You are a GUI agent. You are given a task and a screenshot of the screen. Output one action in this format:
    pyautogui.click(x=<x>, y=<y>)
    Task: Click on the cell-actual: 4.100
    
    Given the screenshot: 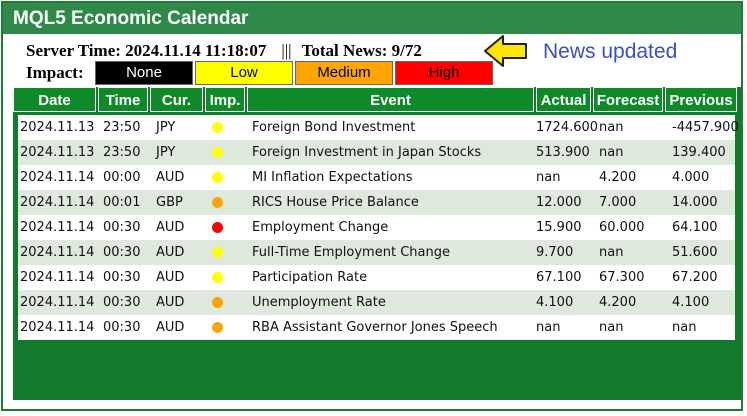 What is the action you would take?
    pyautogui.click(x=555, y=302)
    